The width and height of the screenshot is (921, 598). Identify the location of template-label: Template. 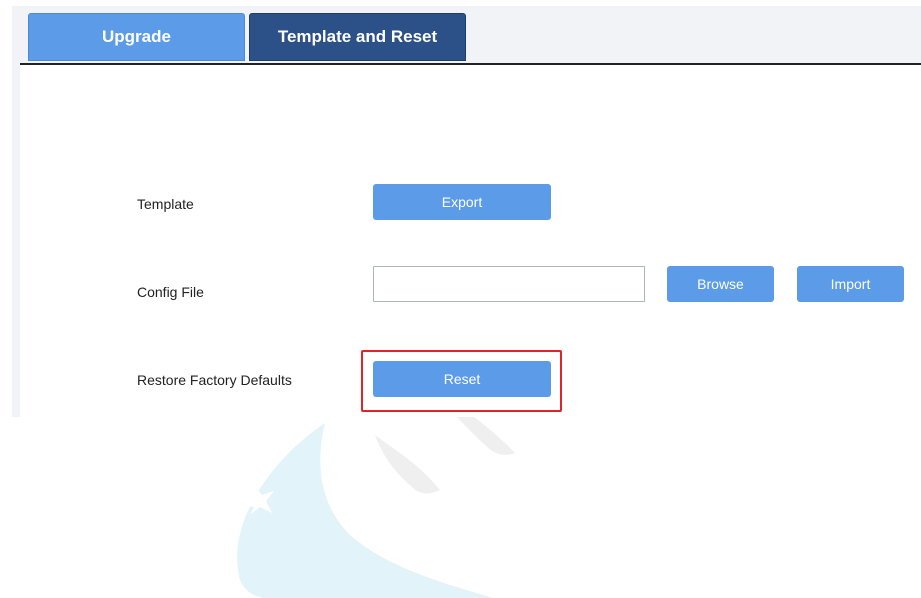
(165, 204).